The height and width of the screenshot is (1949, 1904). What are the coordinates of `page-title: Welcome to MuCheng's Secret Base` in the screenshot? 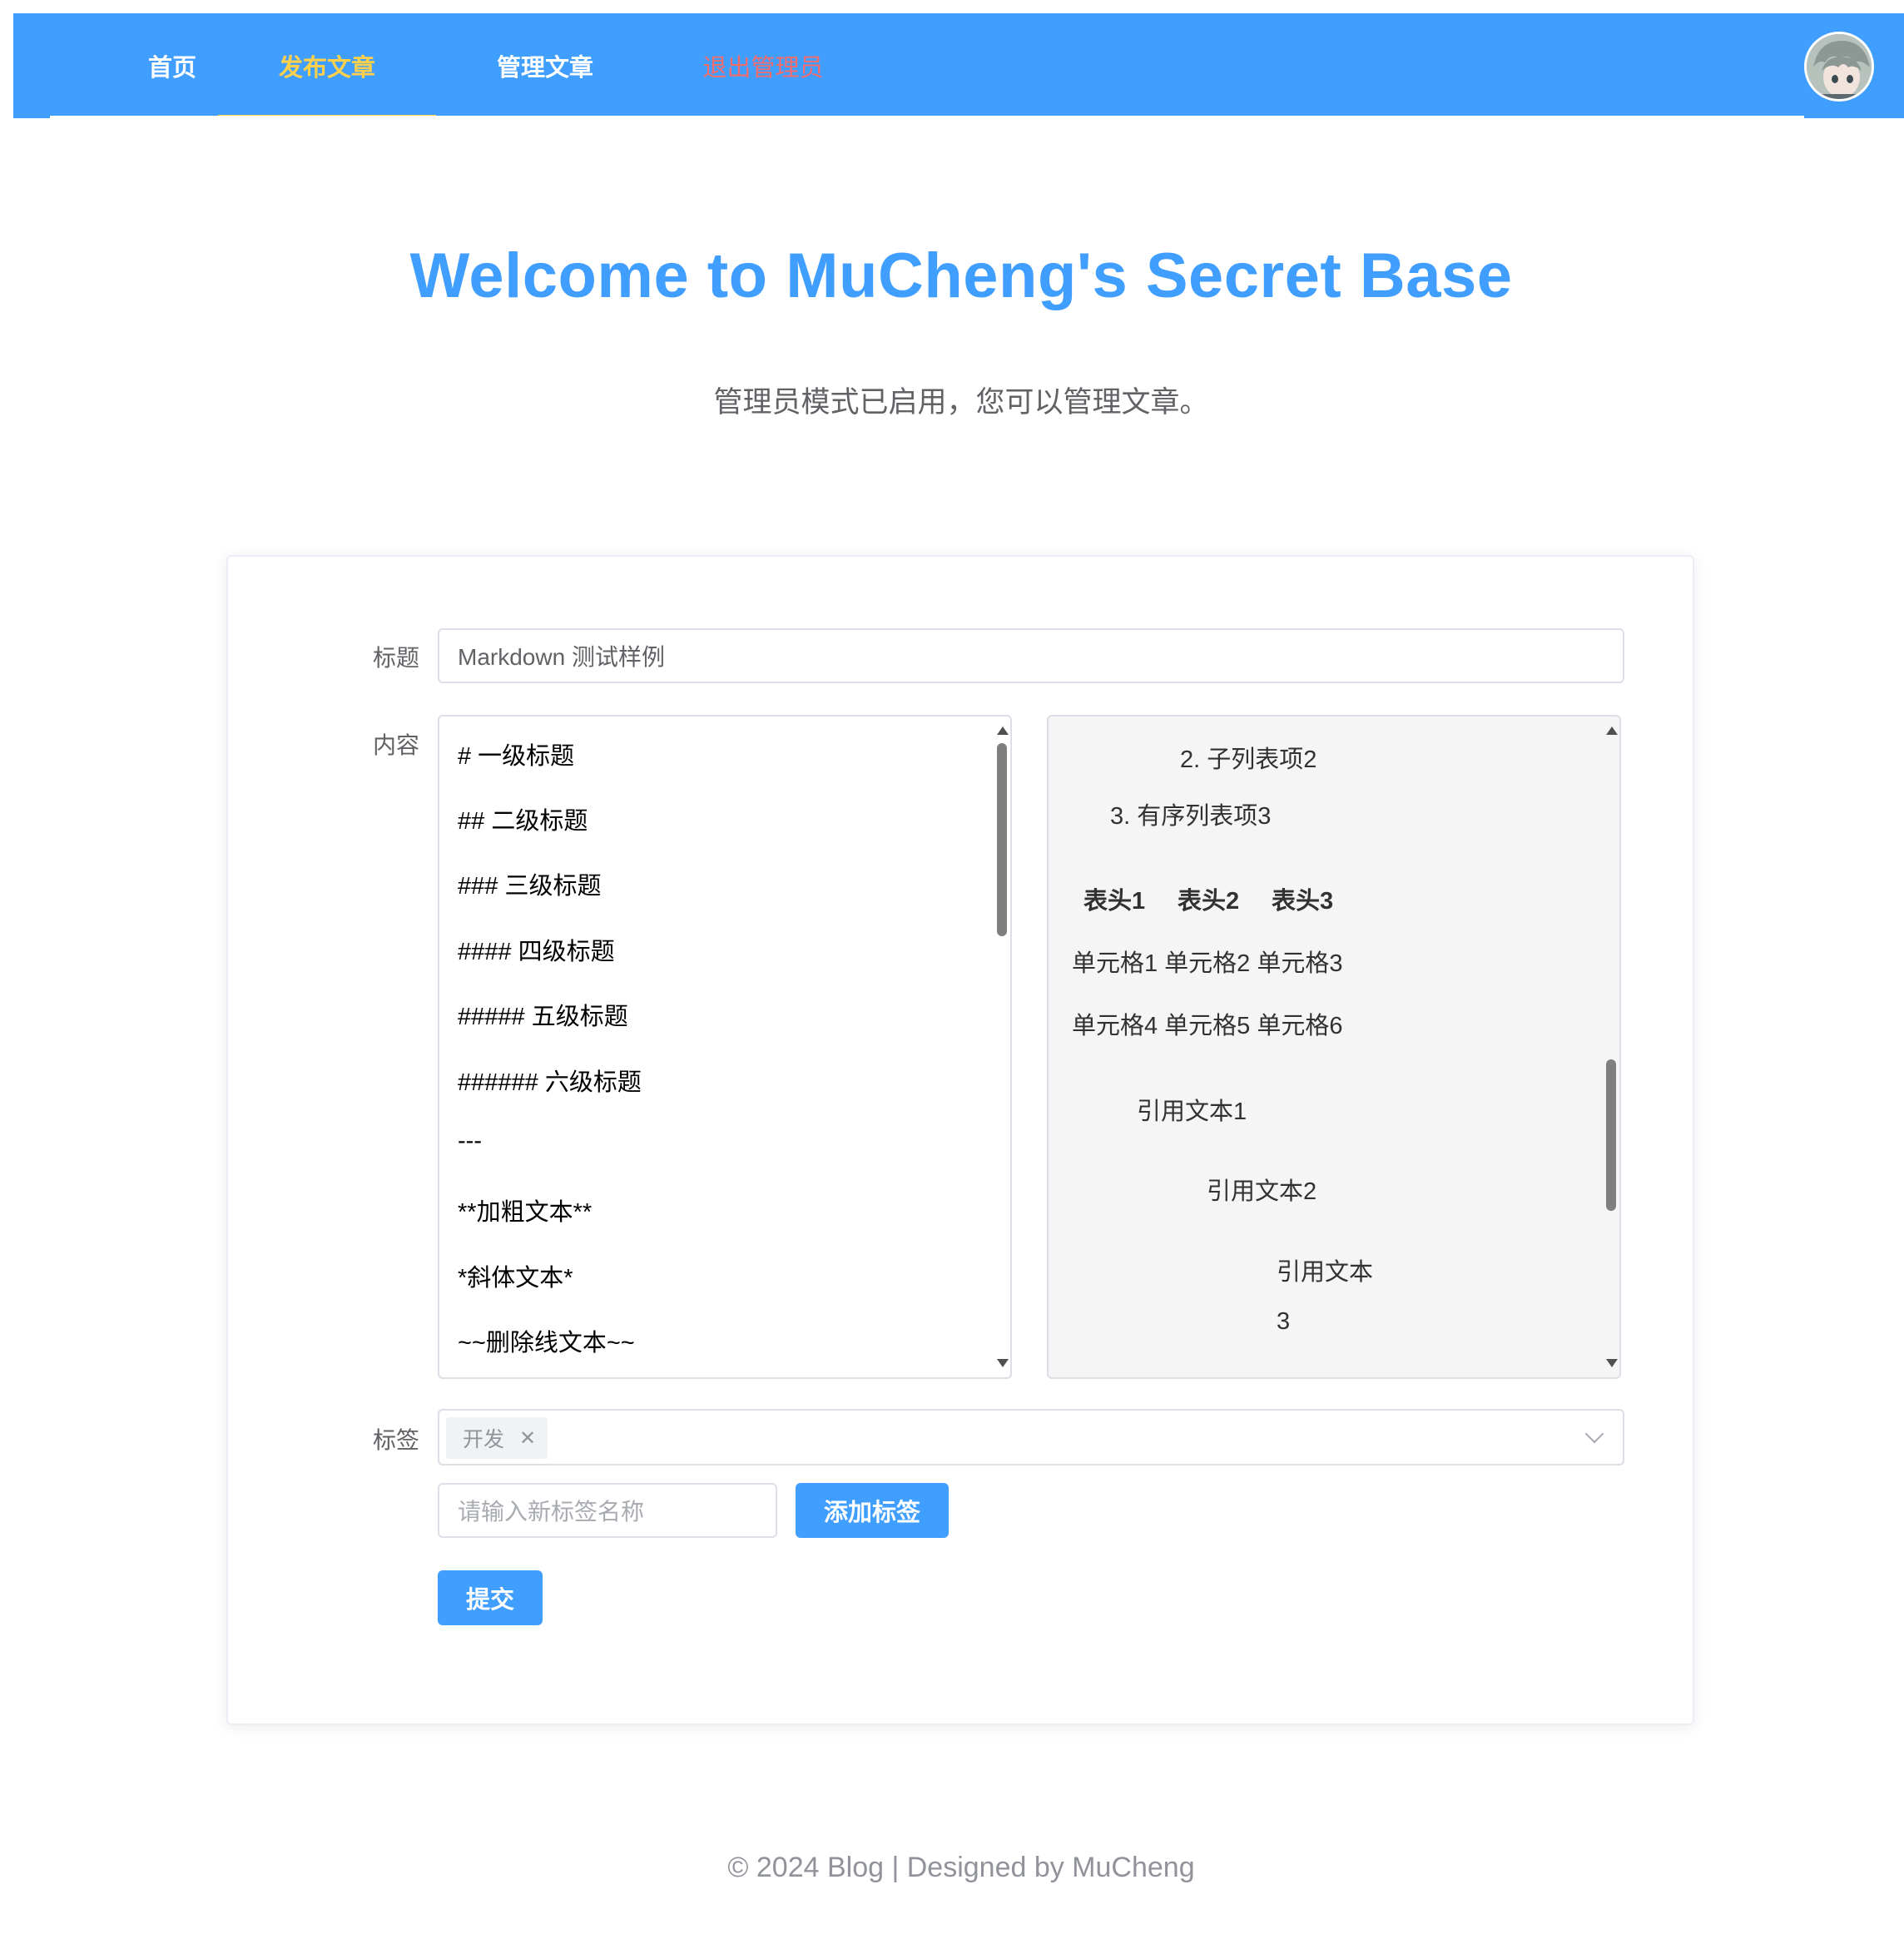 It's located at (961, 276).